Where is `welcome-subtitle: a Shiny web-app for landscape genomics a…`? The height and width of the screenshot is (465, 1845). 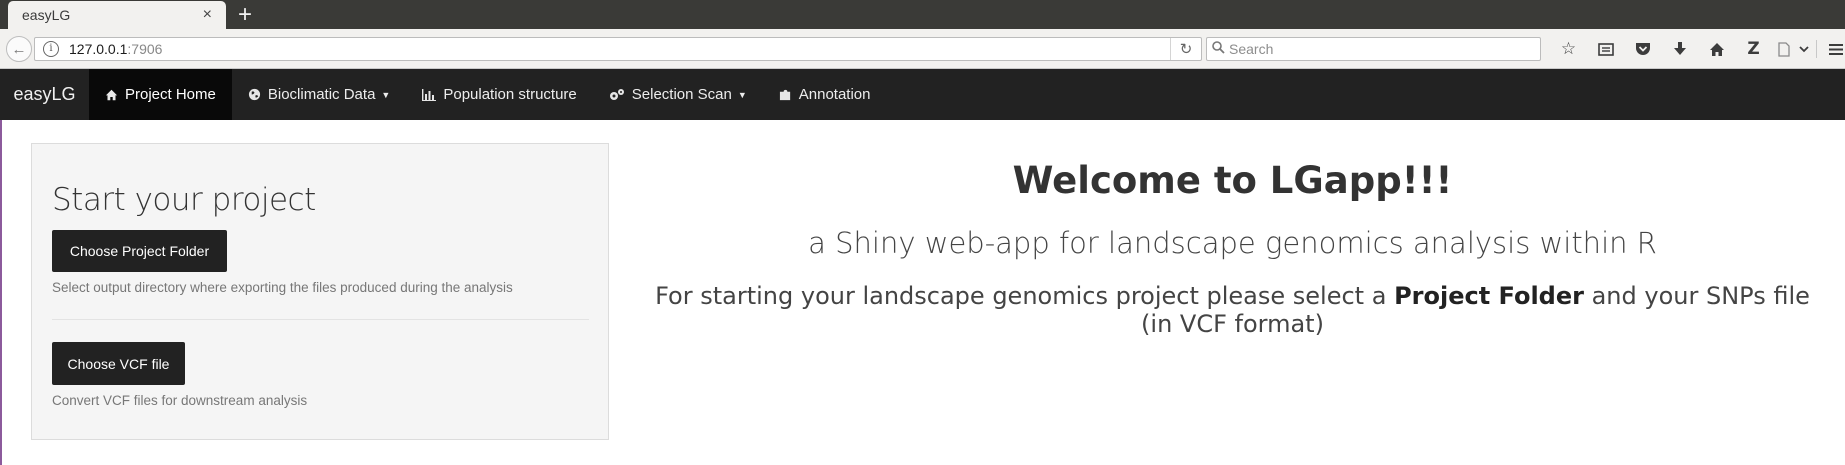
welcome-subtitle: a Shiny web-app for landscape genomics a… is located at coordinates (1232, 243).